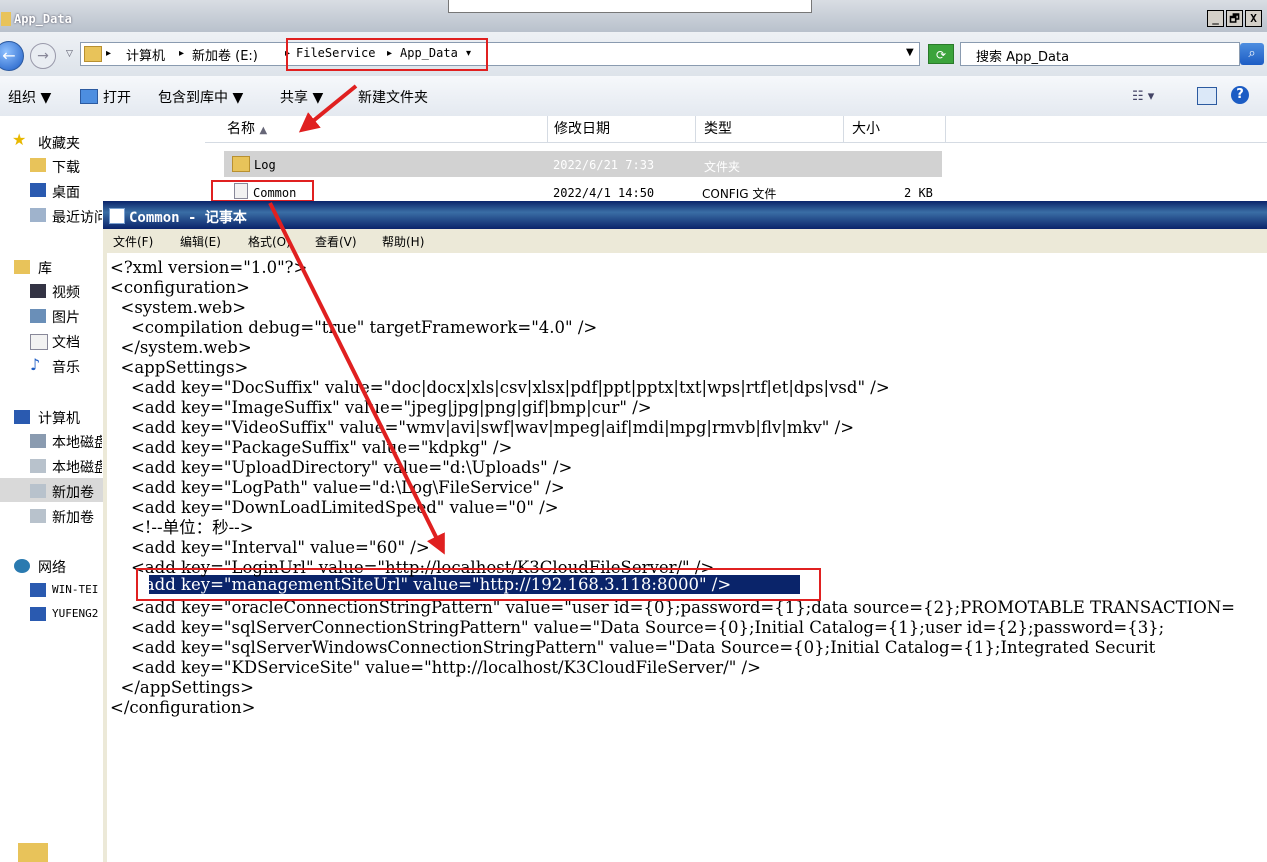 Image resolution: width=1267 pixels, height=862 pixels. I want to click on annotation-arrows, so click(356, 319).